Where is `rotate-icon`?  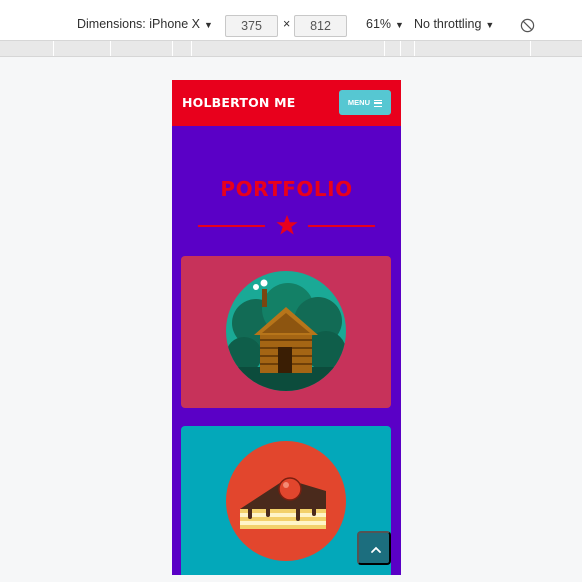 rotate-icon is located at coordinates (527, 25).